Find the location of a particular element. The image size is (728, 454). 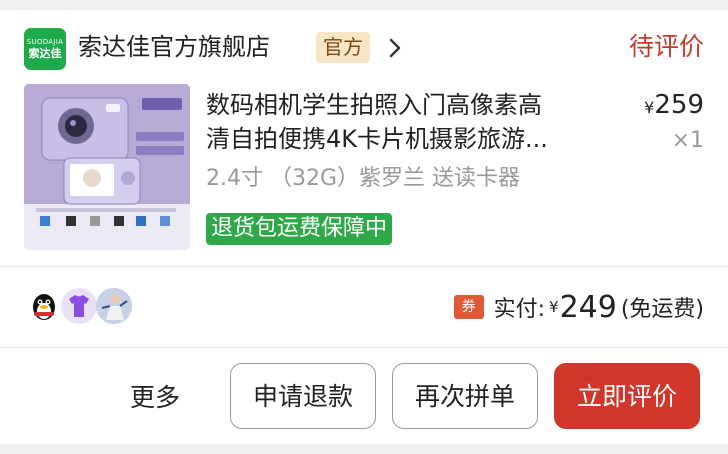

shop-logo-text-cn: 索达佳 is located at coordinates (45, 53).